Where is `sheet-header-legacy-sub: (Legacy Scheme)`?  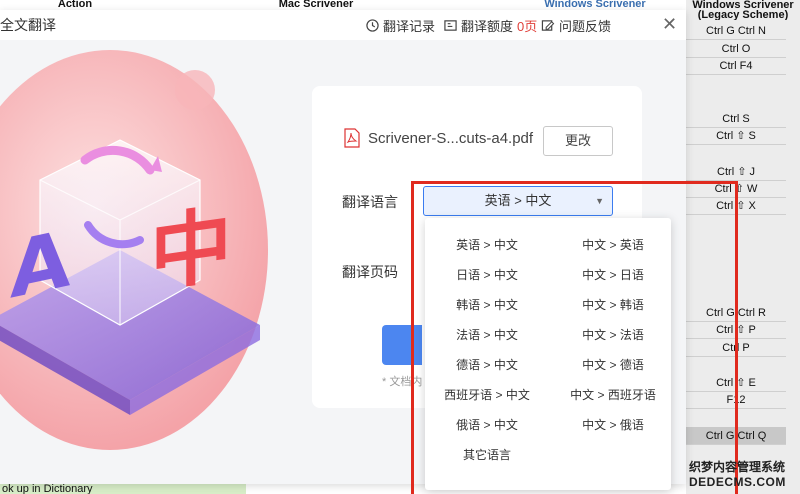
sheet-header-legacy-sub: (Legacy Scheme) is located at coordinates (743, 15).